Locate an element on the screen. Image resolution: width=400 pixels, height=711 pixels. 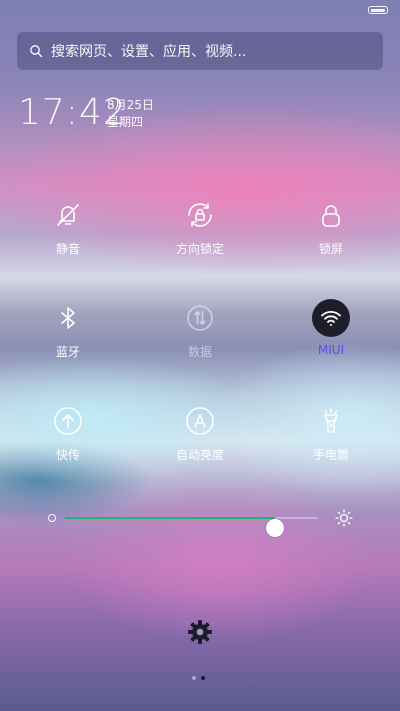
flashlight-icon is located at coordinates (331, 420).